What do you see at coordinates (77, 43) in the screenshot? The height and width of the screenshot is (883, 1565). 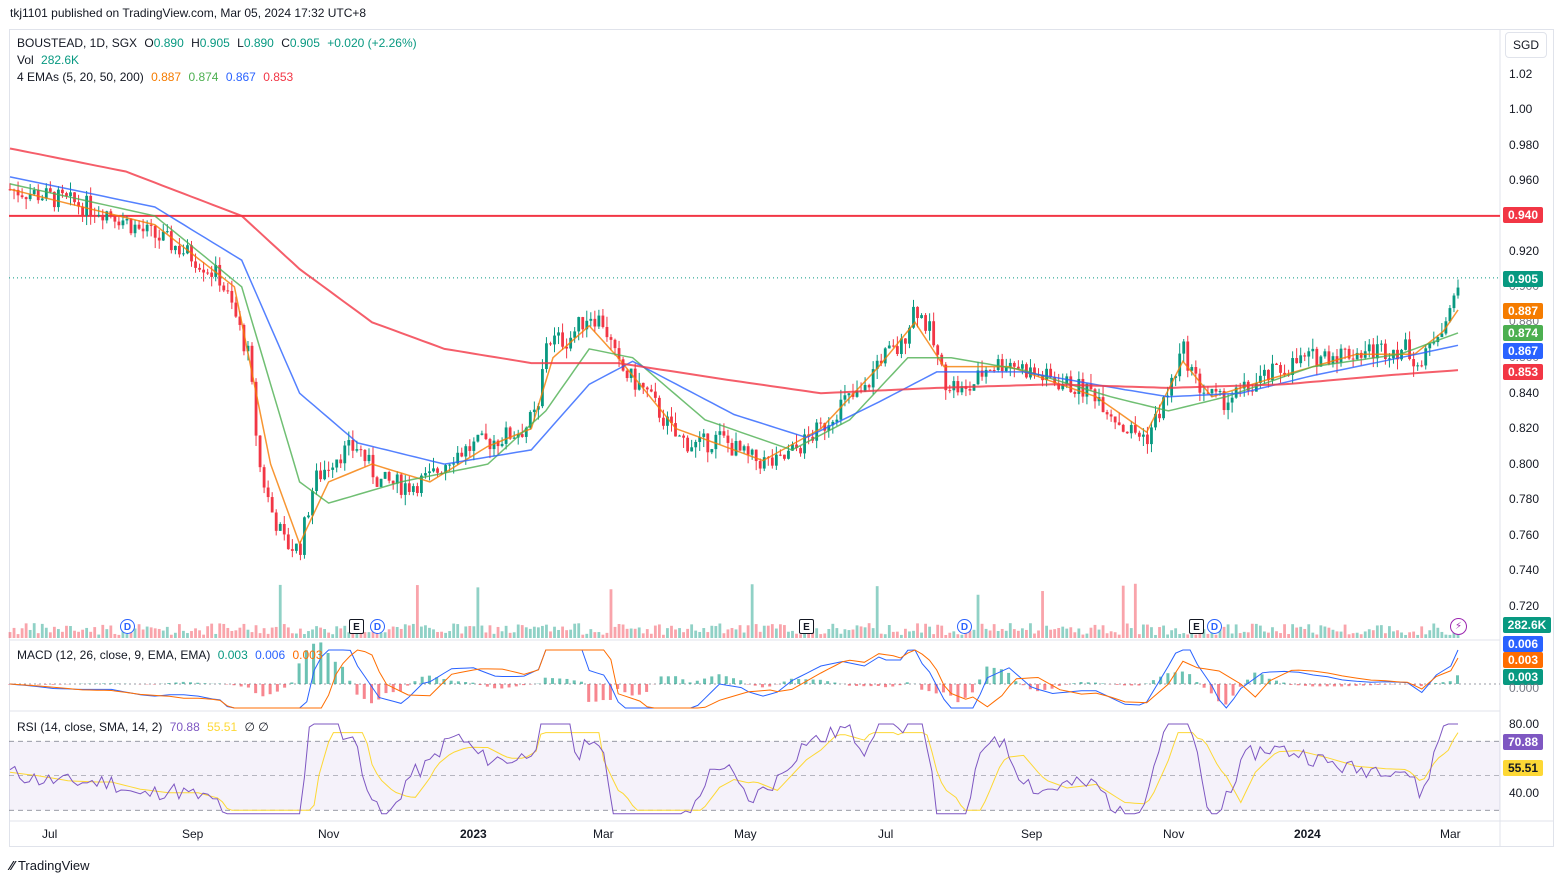 I see `symbol-label: BOUSTEAD, 1D, SGX` at bounding box center [77, 43].